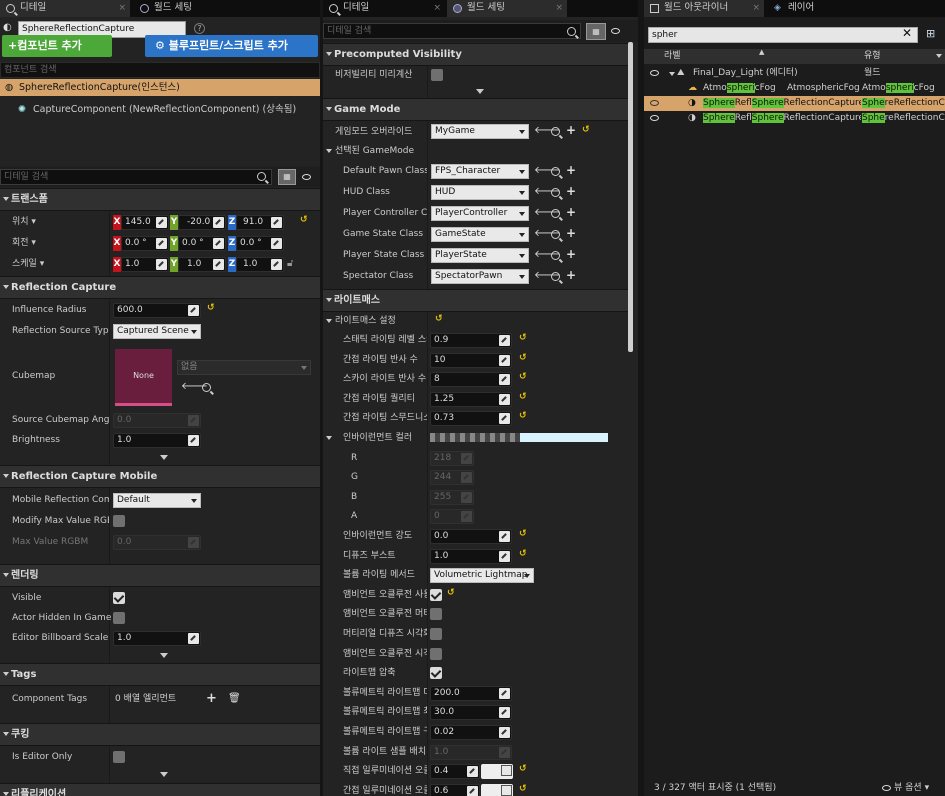  Describe the element at coordinates (157, 440) in the screenshot. I see `brightness-field: 1.0` at that location.